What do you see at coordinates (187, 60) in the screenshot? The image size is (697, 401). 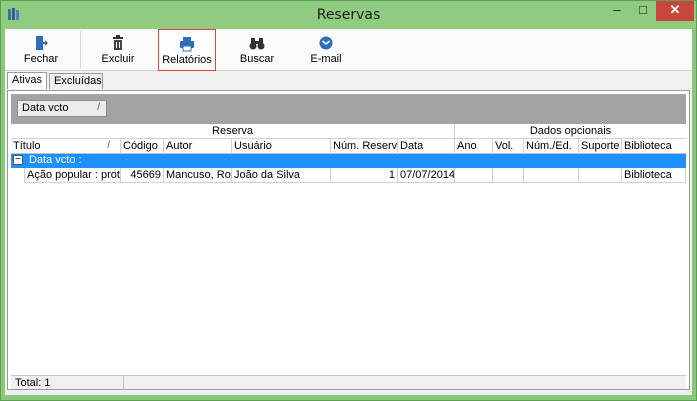 I see `relatorios-label: Relatórios` at bounding box center [187, 60].